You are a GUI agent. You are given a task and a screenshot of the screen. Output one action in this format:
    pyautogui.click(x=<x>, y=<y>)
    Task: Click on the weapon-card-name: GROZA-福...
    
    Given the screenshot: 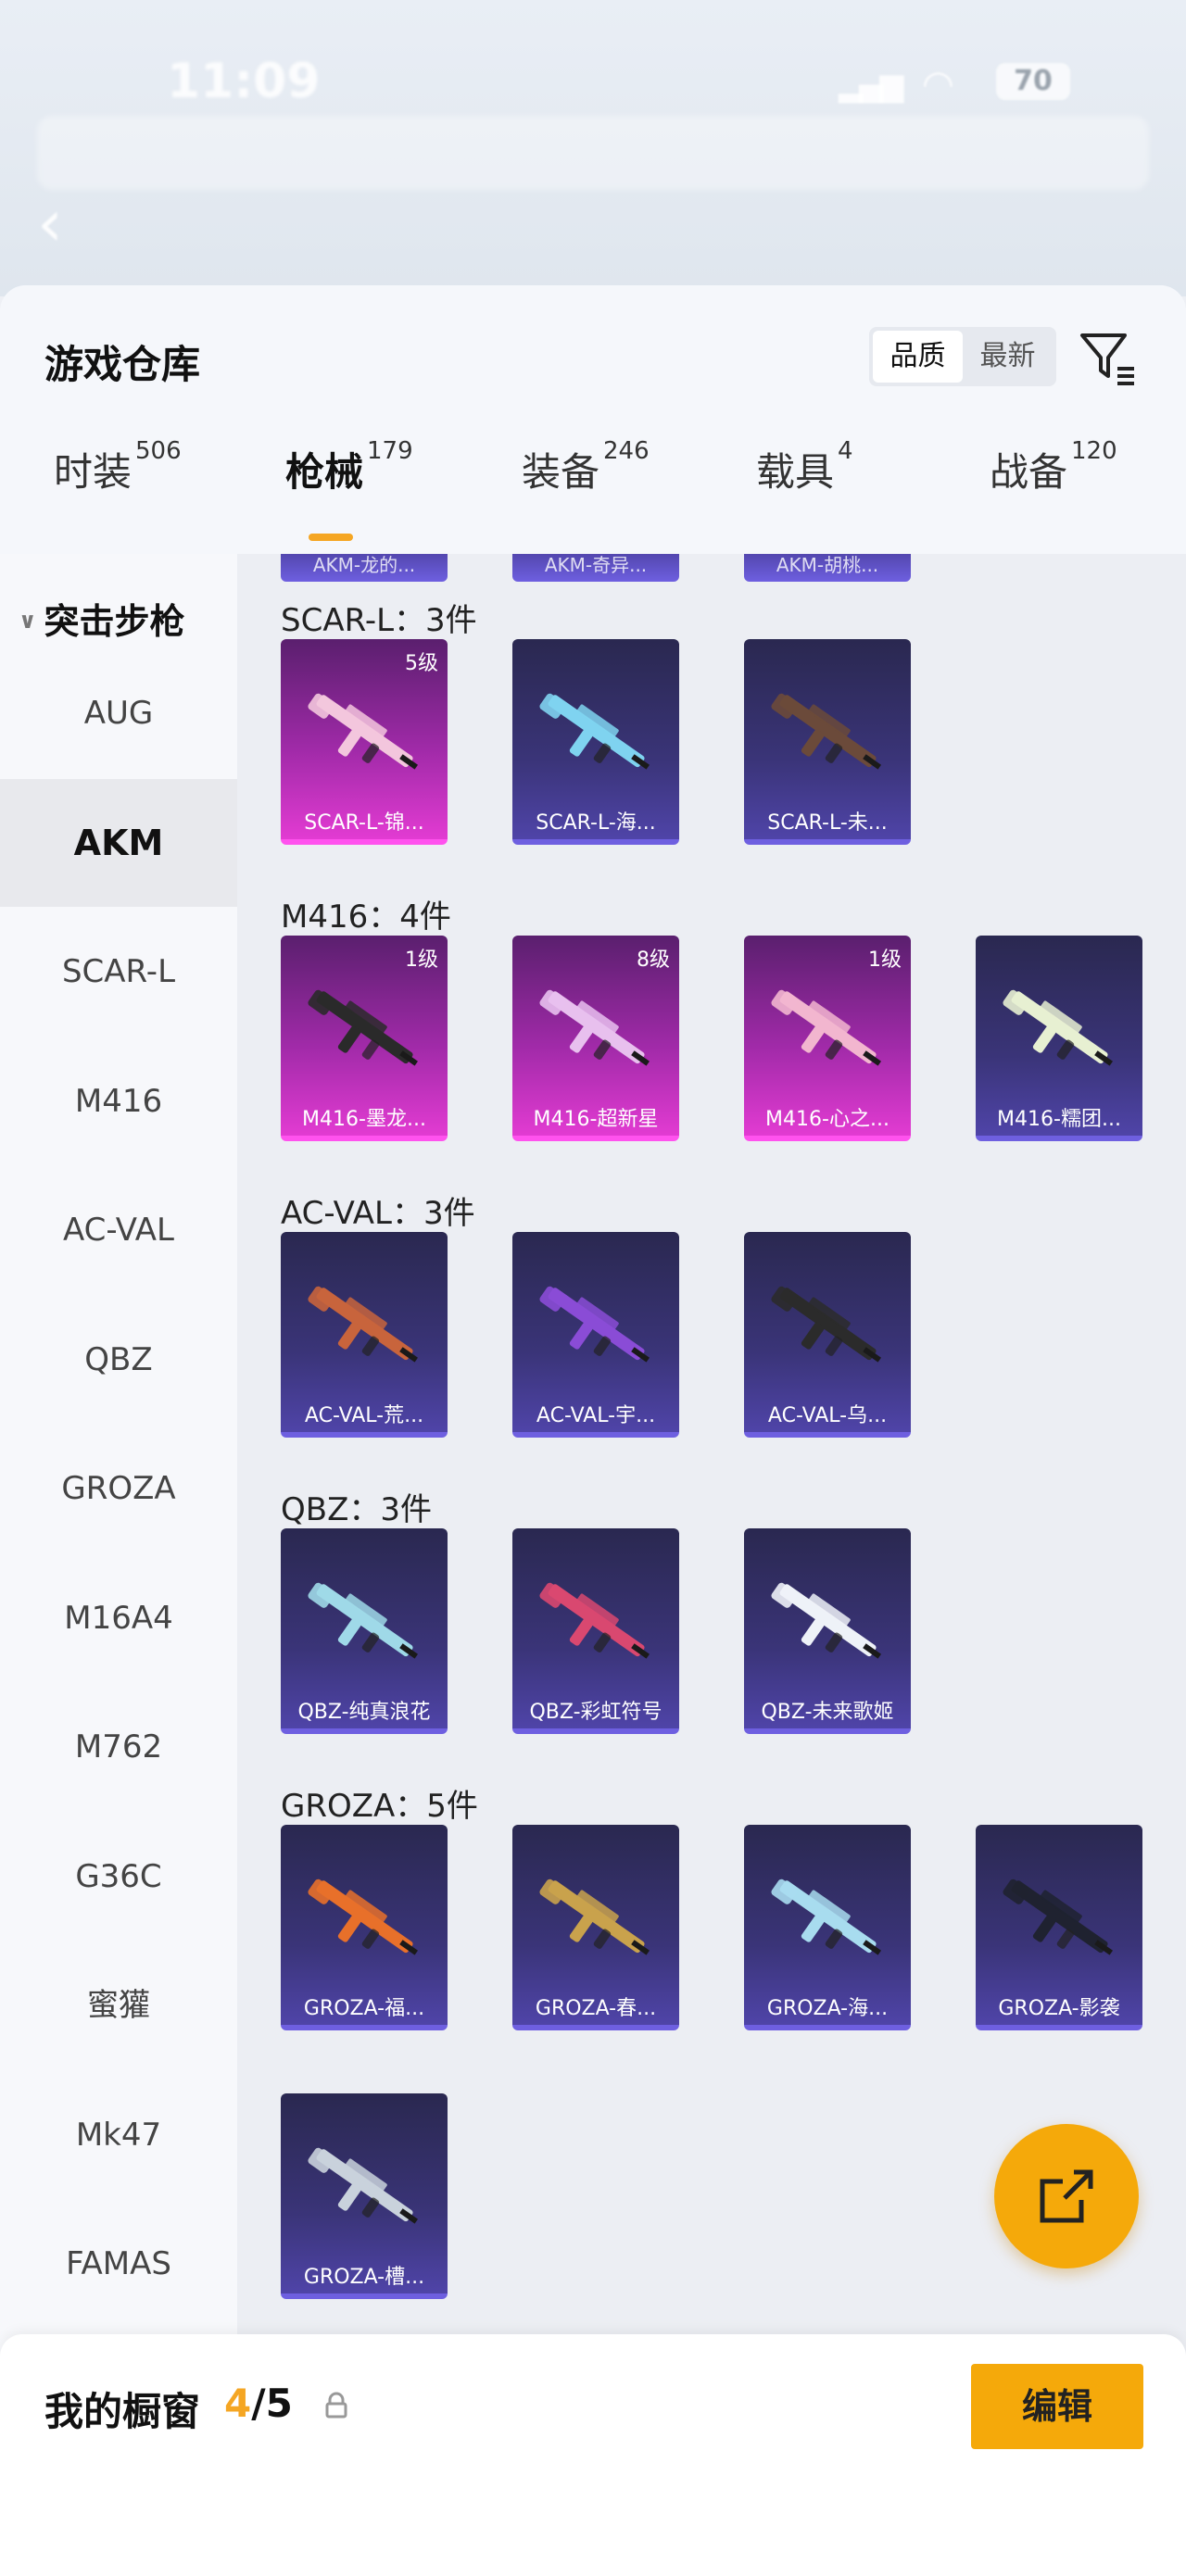 What is the action you would take?
    pyautogui.click(x=364, y=2008)
    